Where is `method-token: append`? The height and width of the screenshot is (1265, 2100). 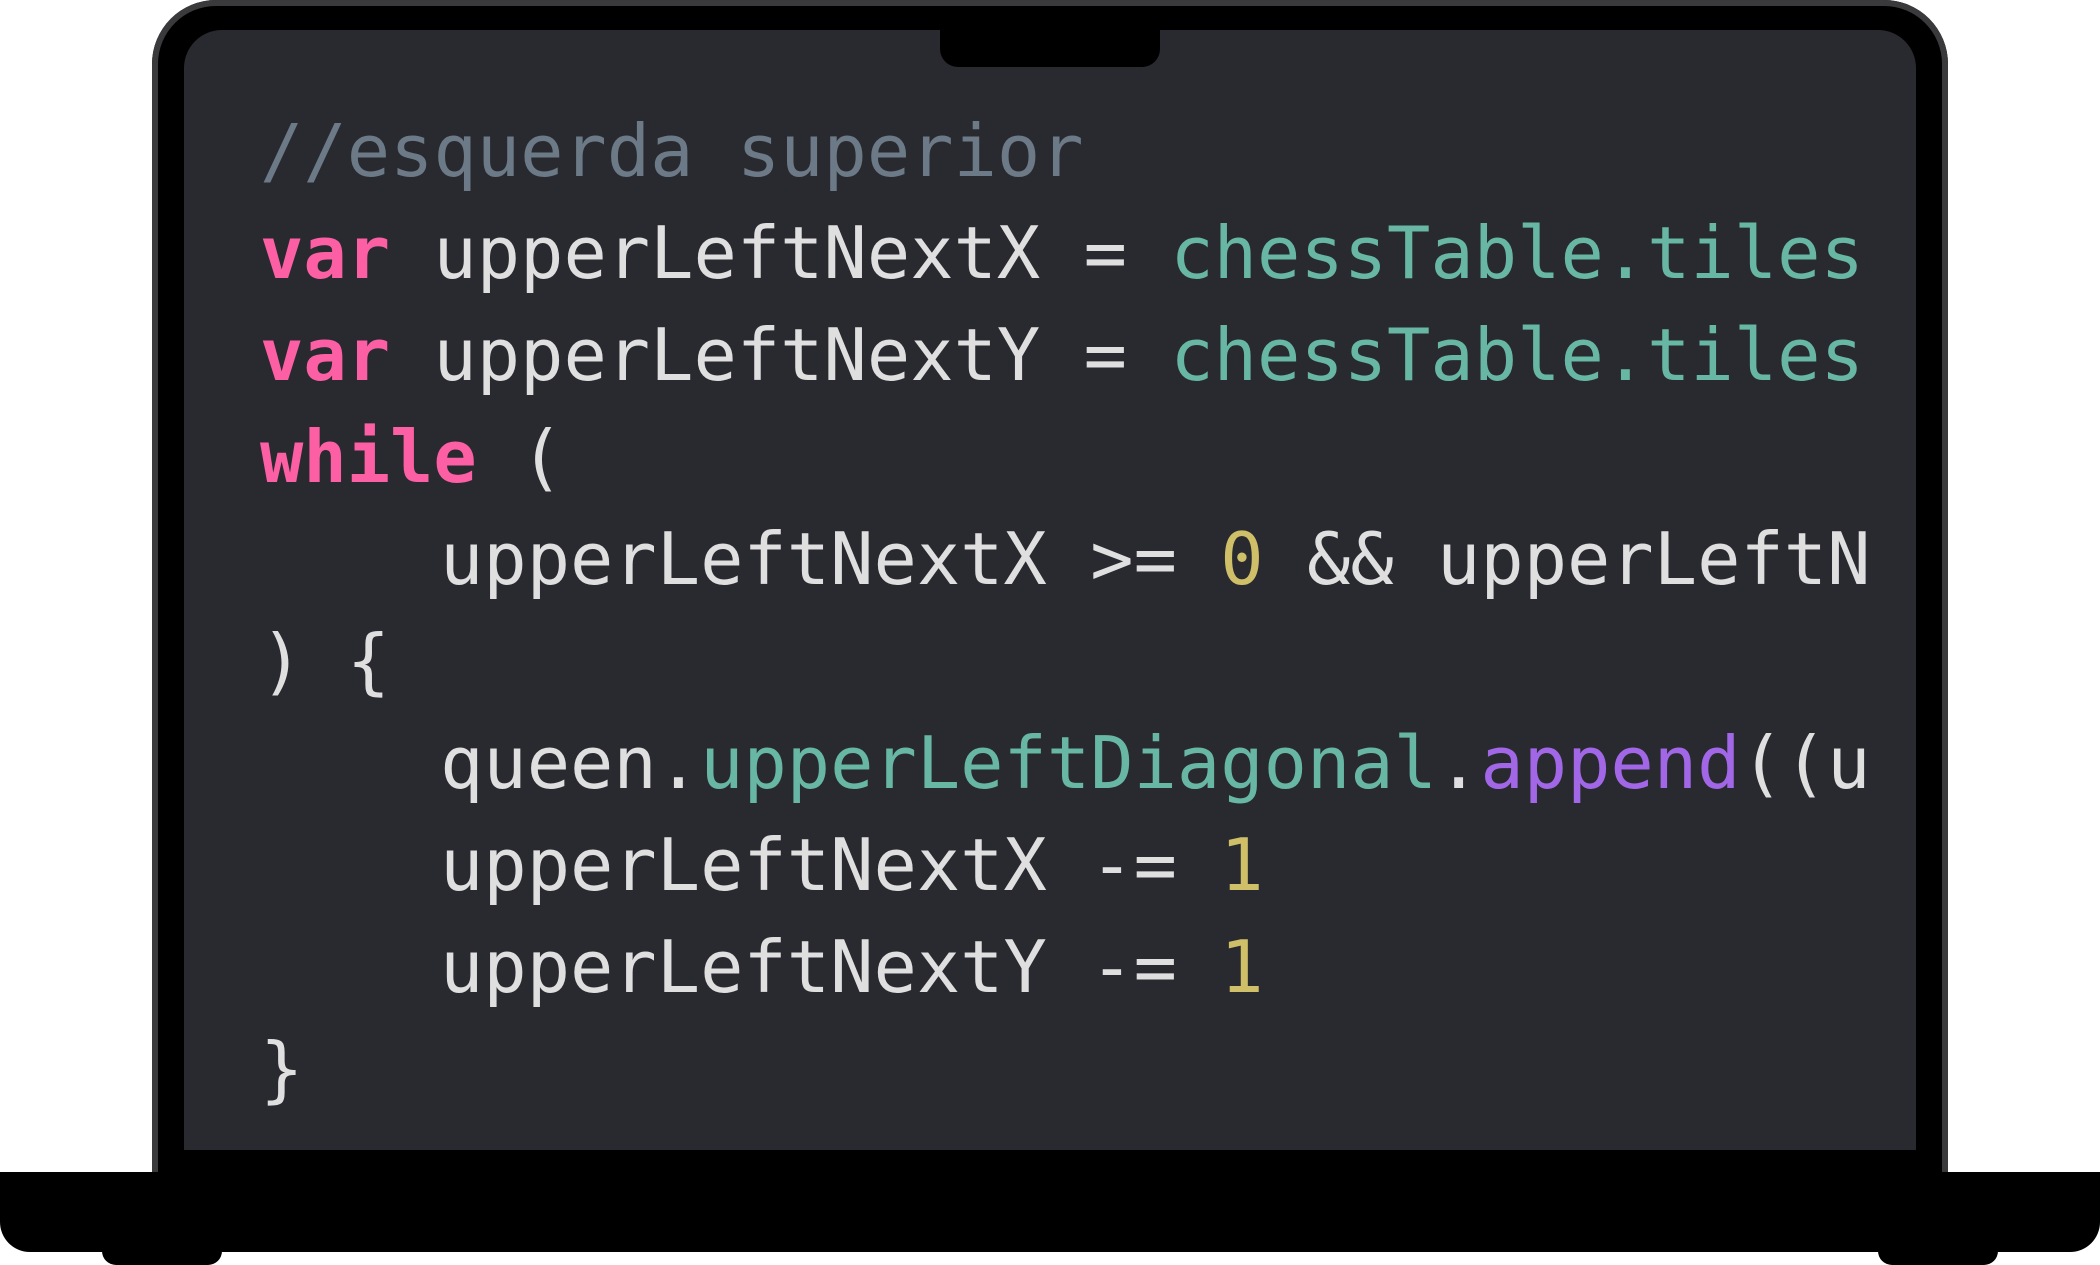 method-token: append is located at coordinates (1610, 763).